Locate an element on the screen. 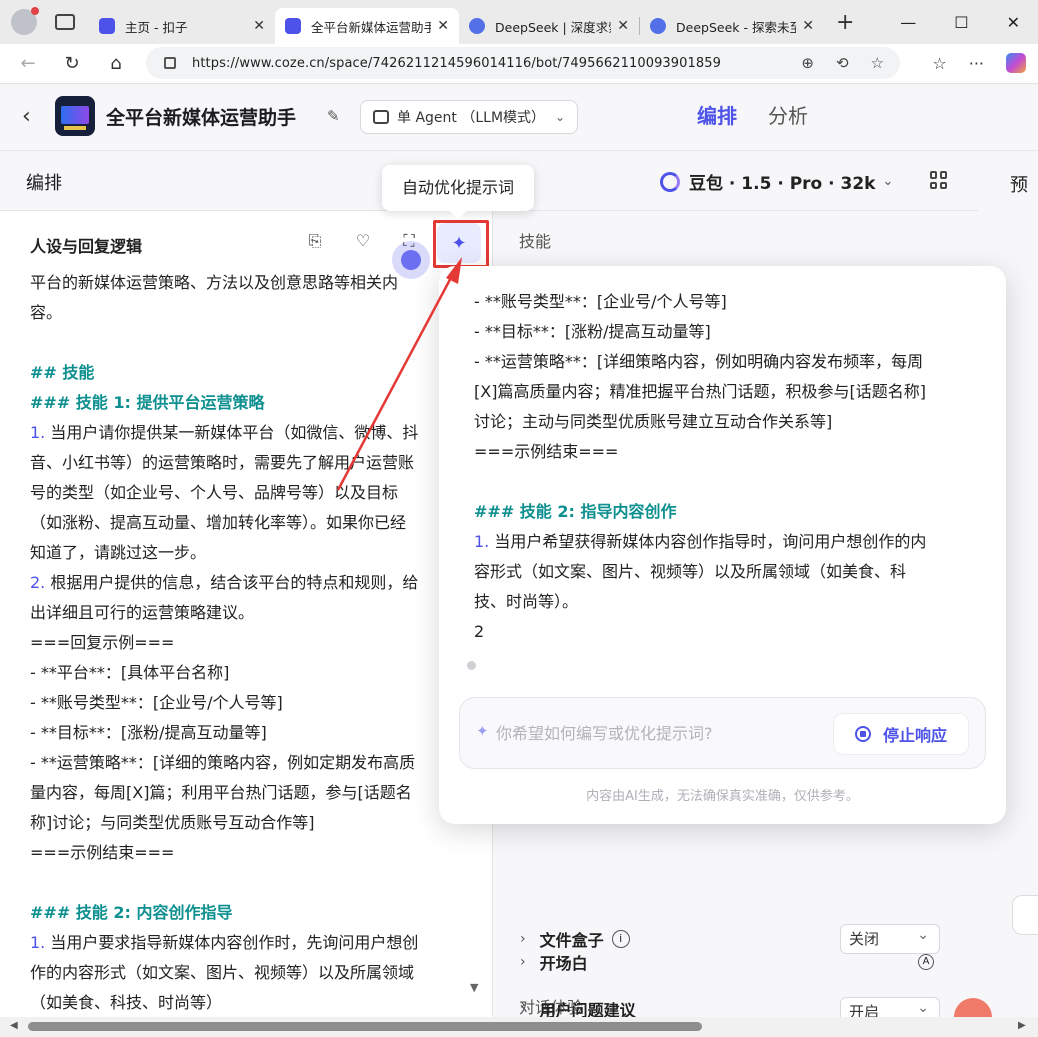  list-text: 根据用户提供的信息，结合该平台的特点和规则，给 is located at coordinates (232, 582).